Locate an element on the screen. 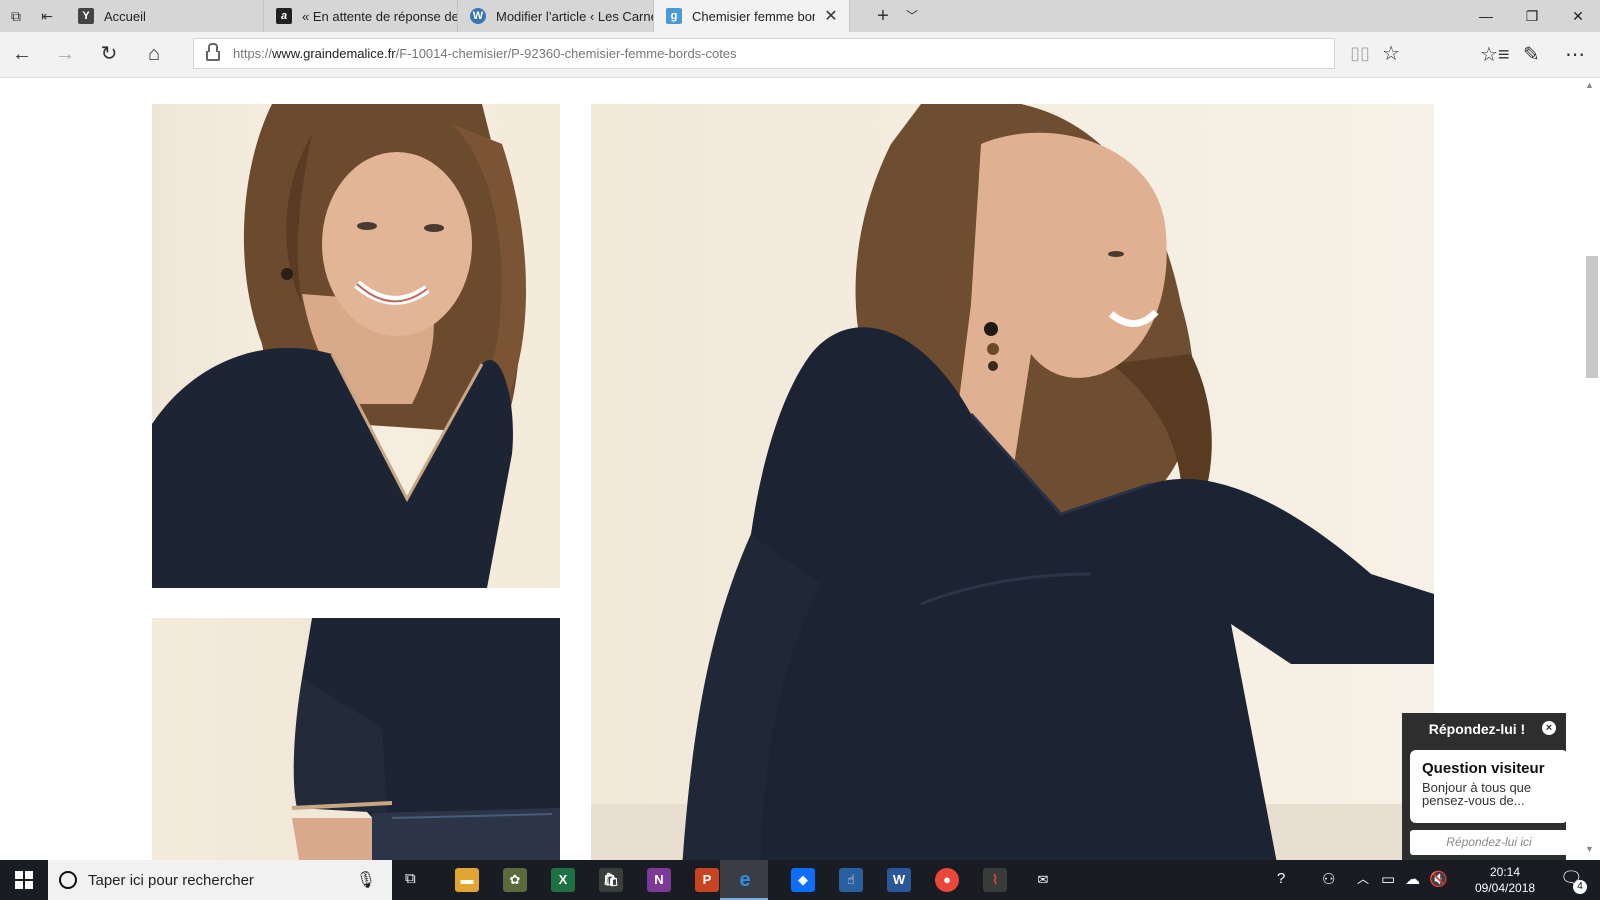 The height and width of the screenshot is (900, 1600). chevron-down-icon: ﹀ is located at coordinates (912, 15).